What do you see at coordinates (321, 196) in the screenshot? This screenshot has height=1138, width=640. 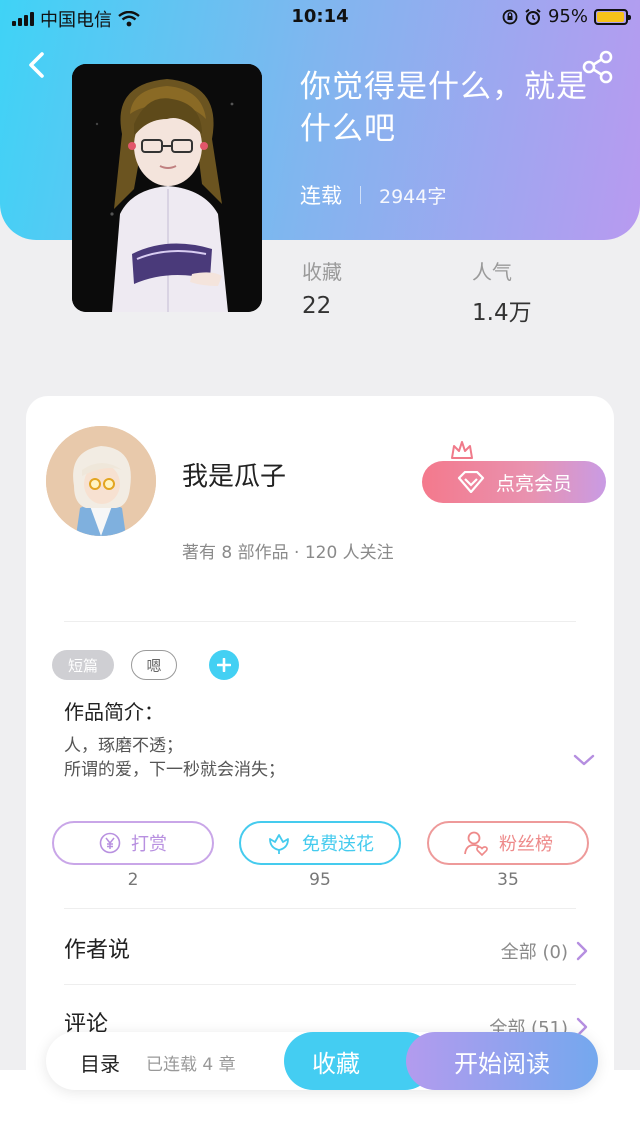 I see `book-status: 连载` at bounding box center [321, 196].